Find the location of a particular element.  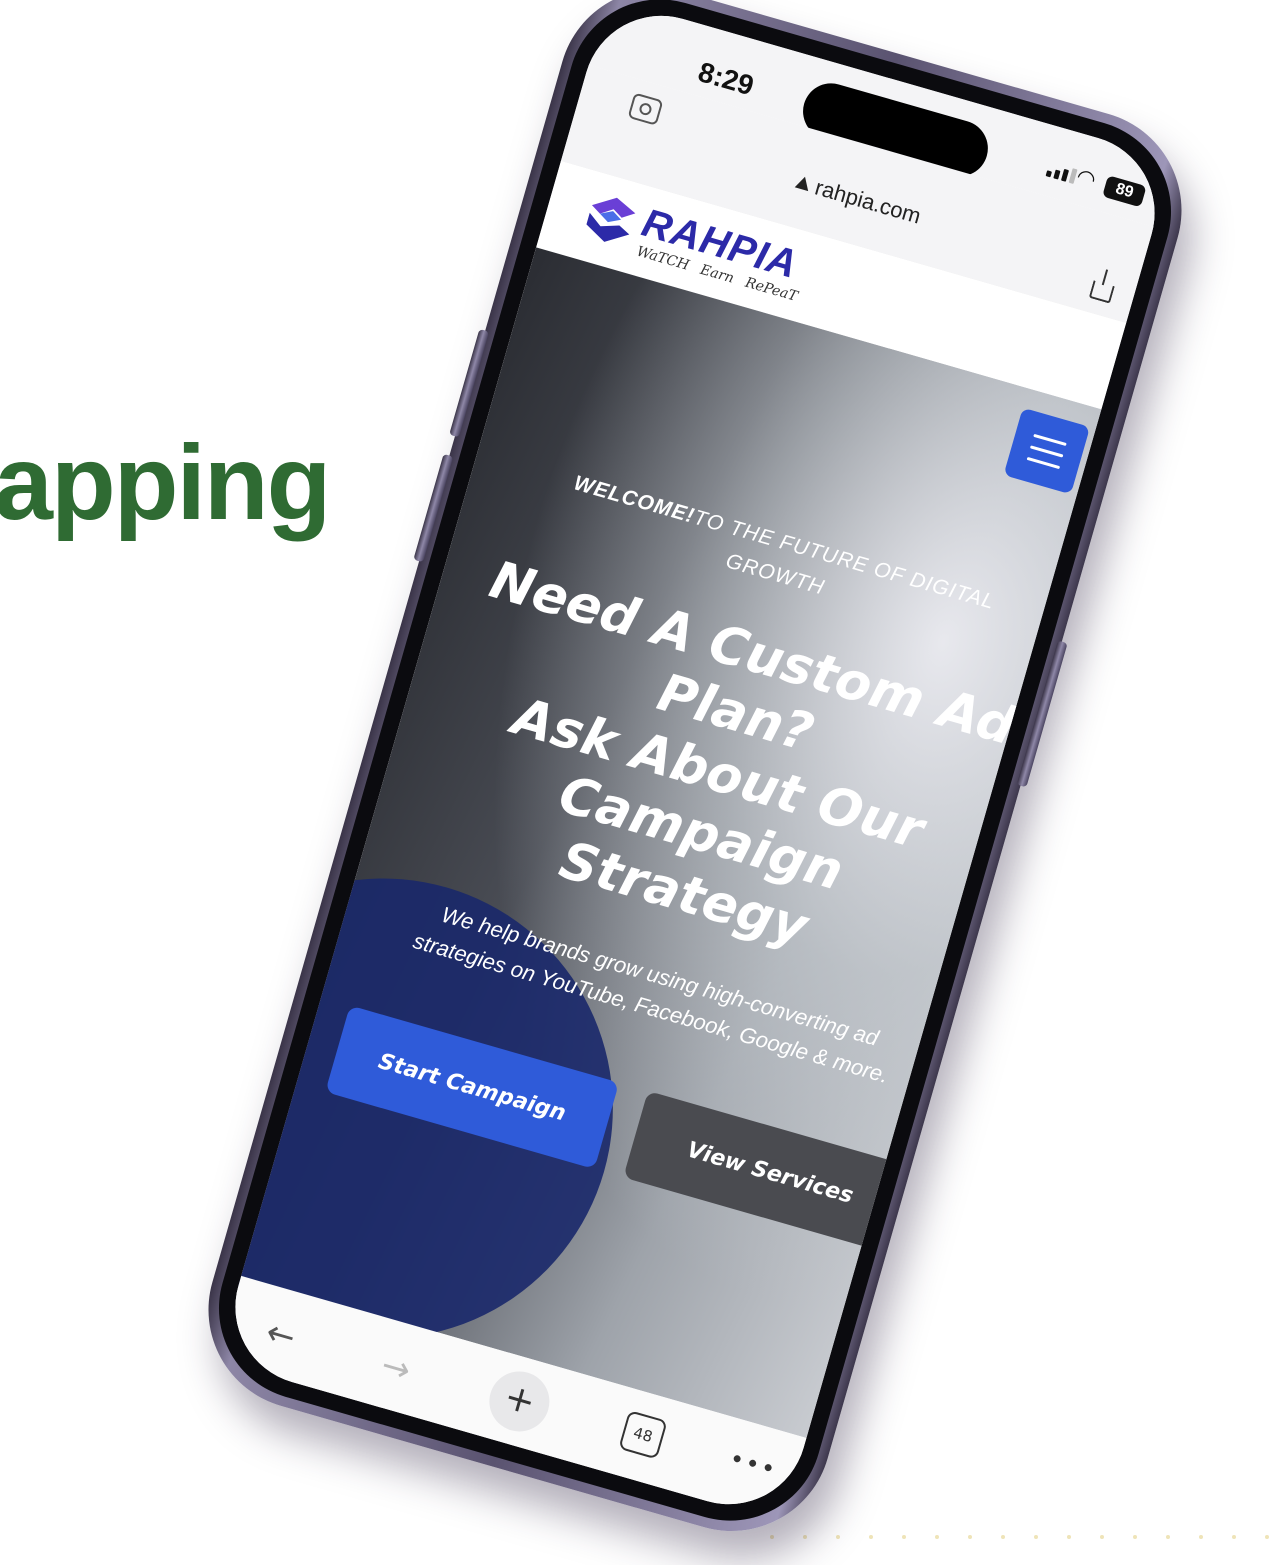

tab-count: 48 is located at coordinates (643, 1435).